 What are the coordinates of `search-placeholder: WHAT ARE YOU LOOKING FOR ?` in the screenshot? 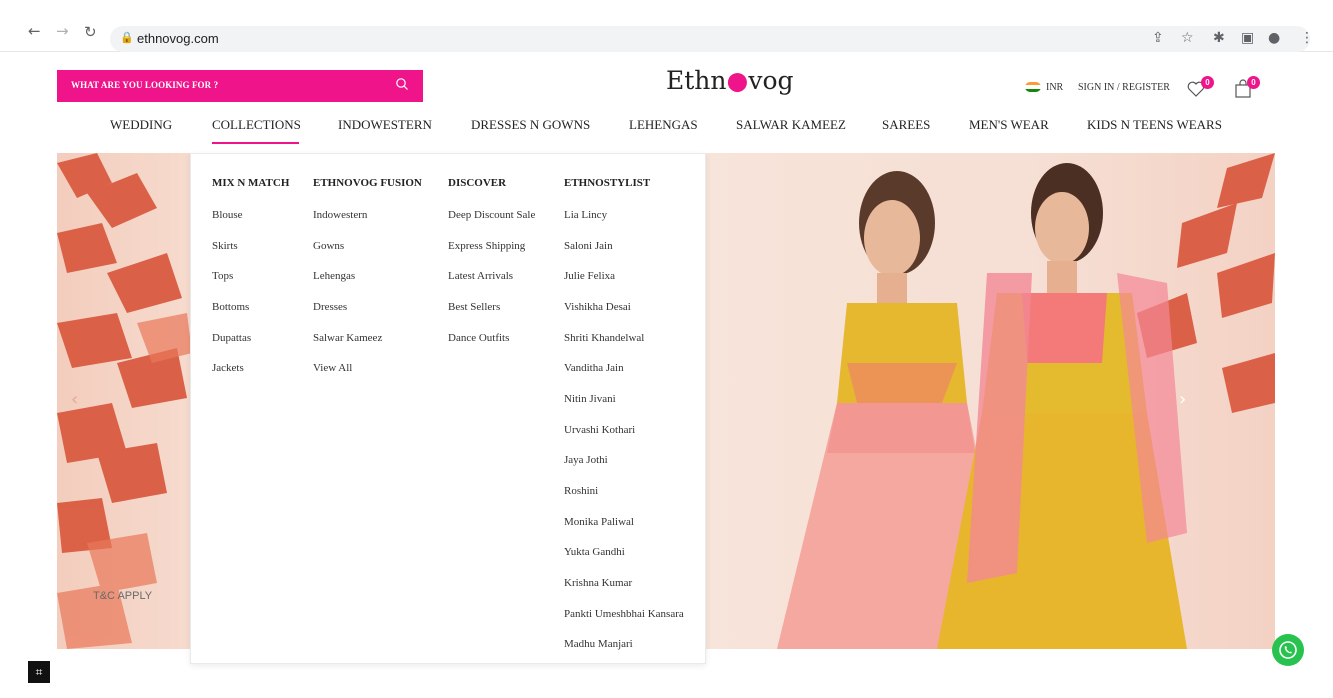 It's located at (144, 85).